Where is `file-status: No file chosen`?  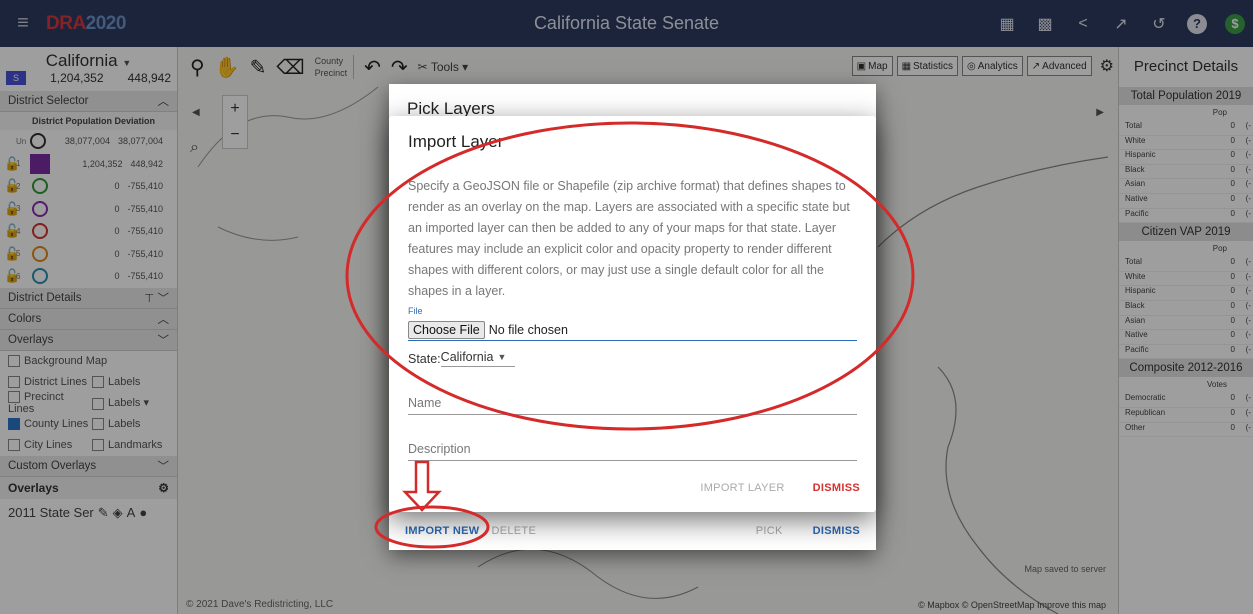 file-status: No file chosen is located at coordinates (528, 329).